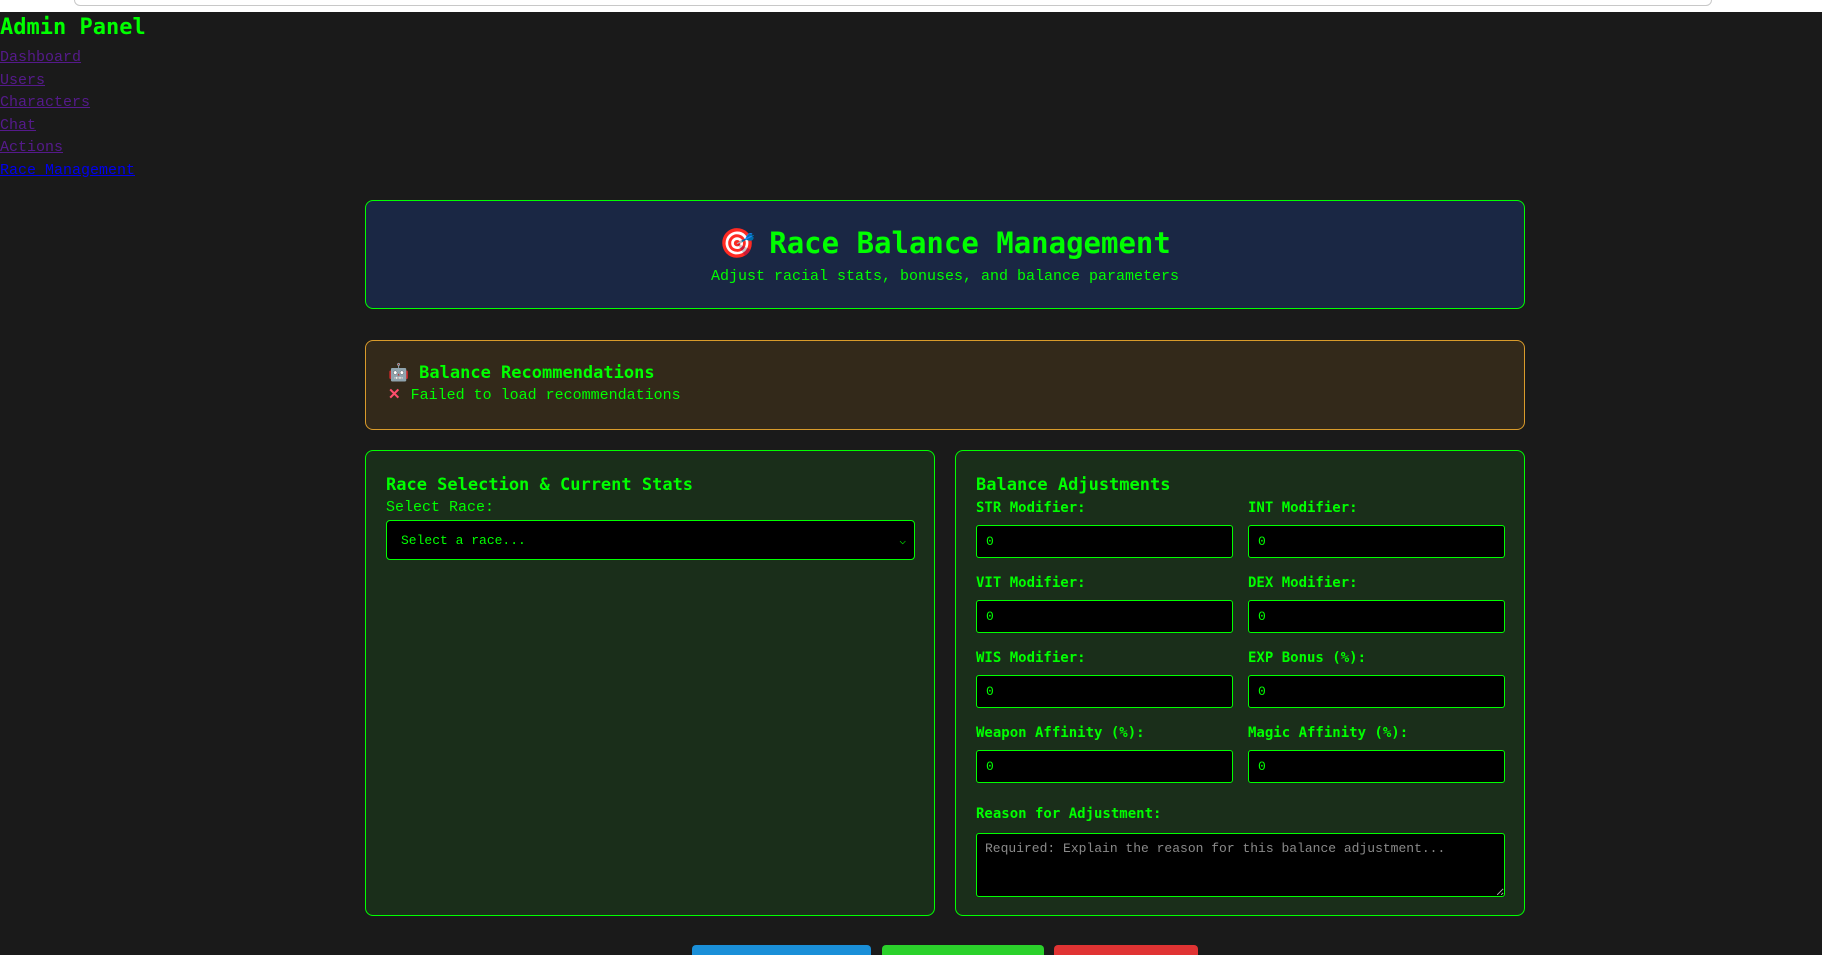 The width and height of the screenshot is (1822, 955). I want to click on vit-modifier-field: VIT Modifier:, so click(1104, 603).